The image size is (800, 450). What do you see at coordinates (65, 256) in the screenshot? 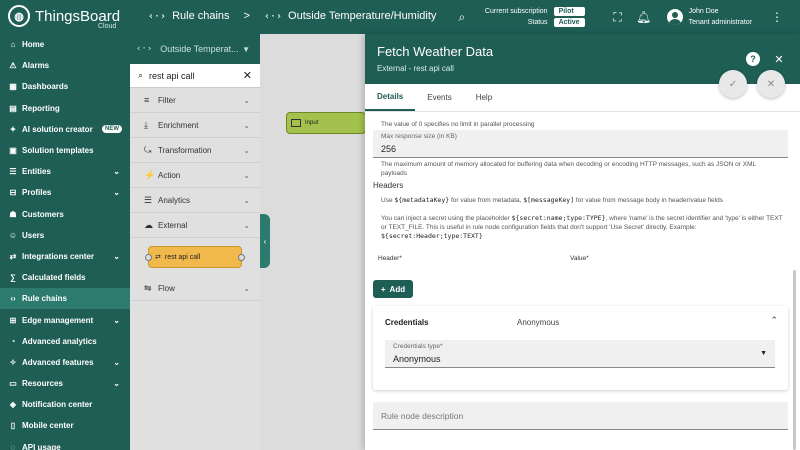
I see `sidebar-item-integrations-center: ⇄ Integrations center ⌄` at bounding box center [65, 256].